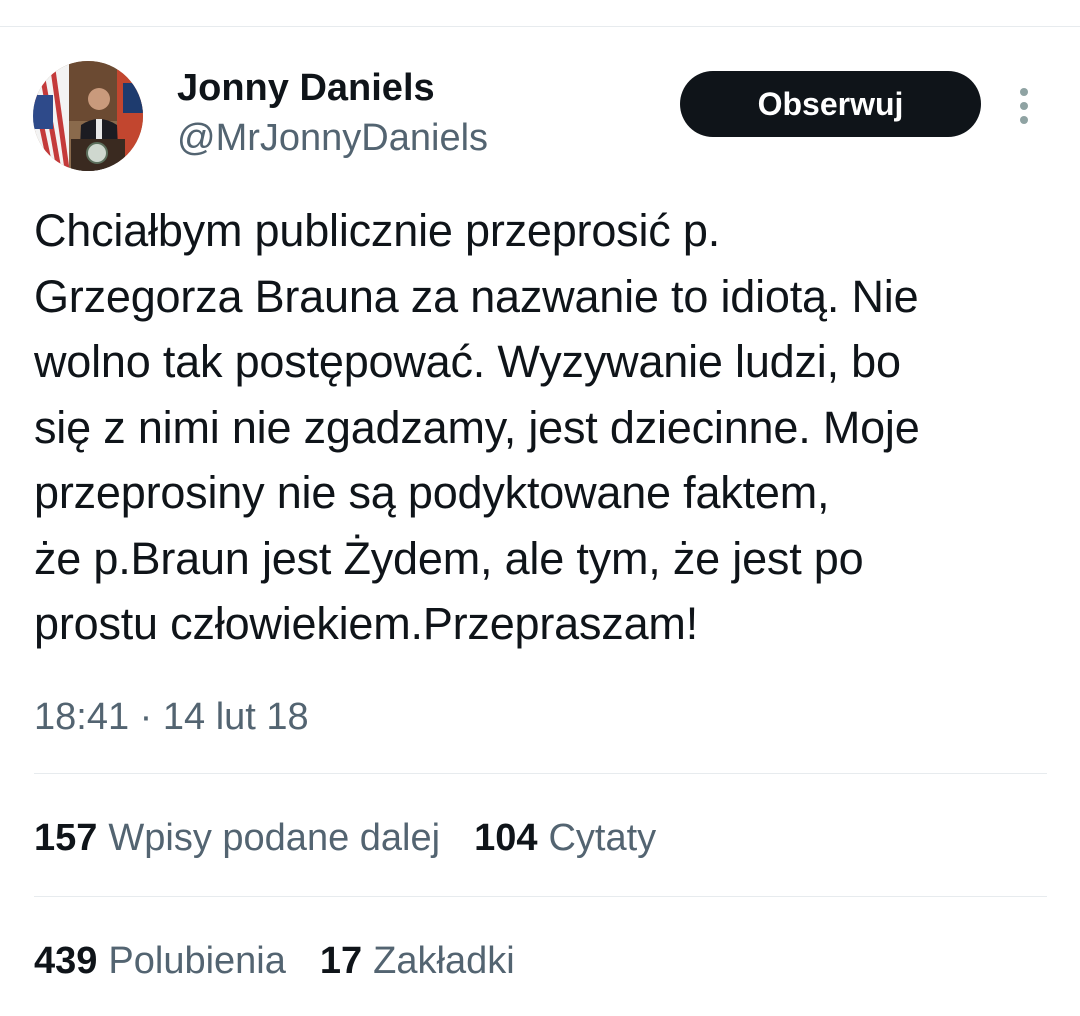 The height and width of the screenshot is (1016, 1080). Describe the element at coordinates (830, 104) in the screenshot. I see `follow-button: Obserwuj` at that location.